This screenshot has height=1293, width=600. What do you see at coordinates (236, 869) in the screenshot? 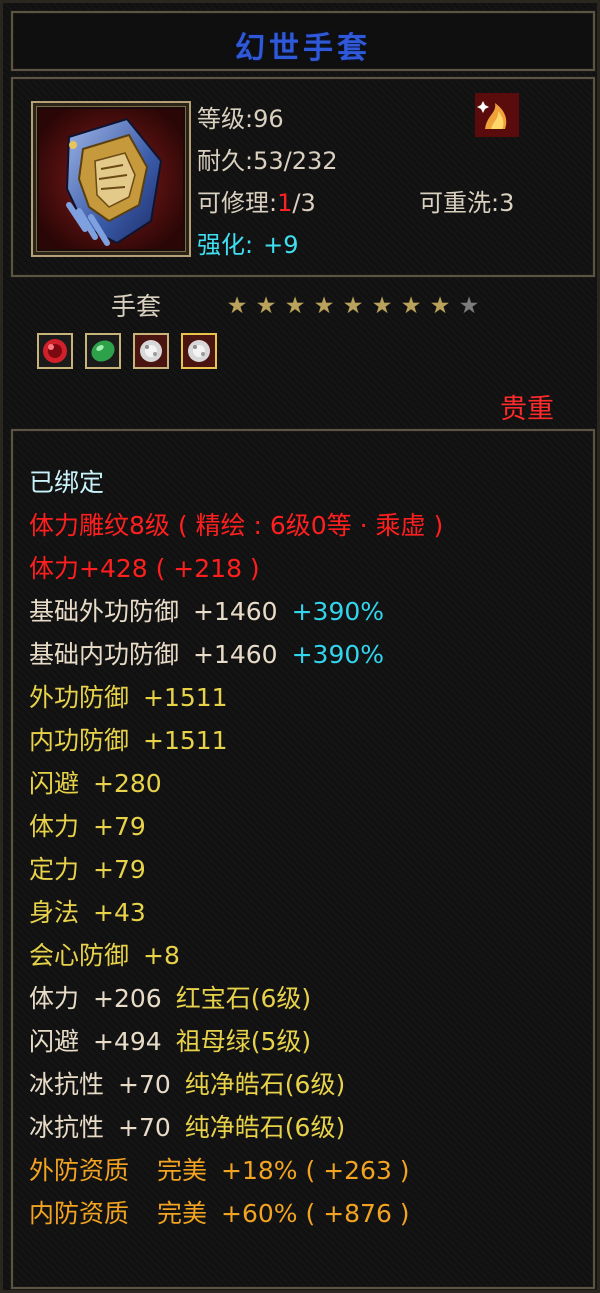
I see `attribute-row: 定力 +79` at bounding box center [236, 869].